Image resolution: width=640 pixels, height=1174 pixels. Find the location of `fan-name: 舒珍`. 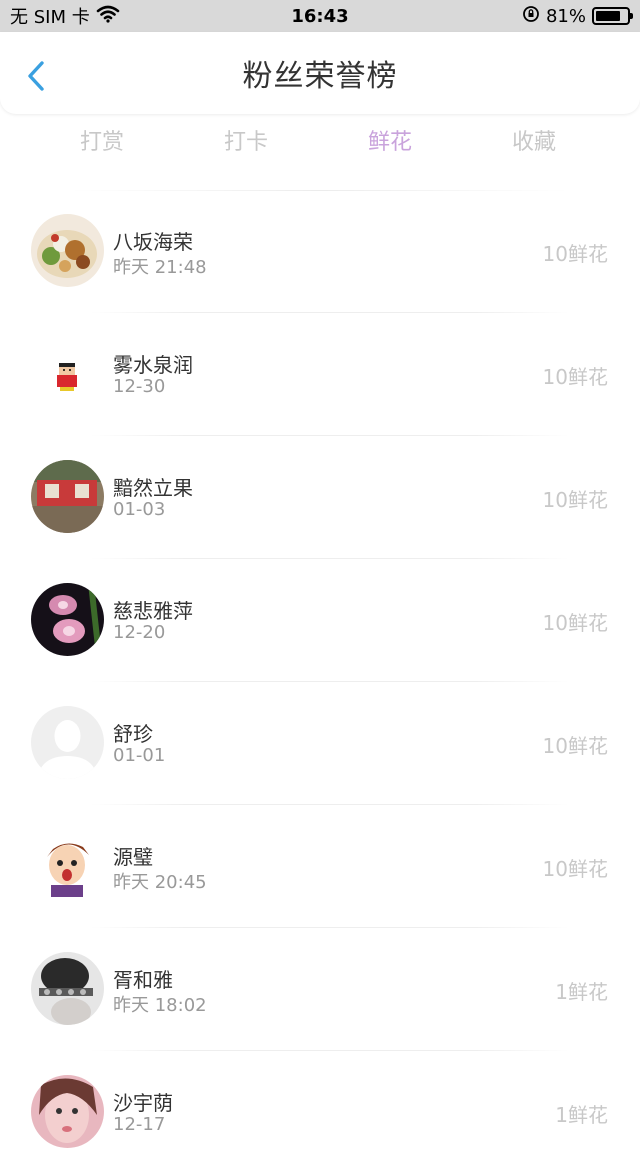

fan-name: 舒珍 is located at coordinates (133, 734).